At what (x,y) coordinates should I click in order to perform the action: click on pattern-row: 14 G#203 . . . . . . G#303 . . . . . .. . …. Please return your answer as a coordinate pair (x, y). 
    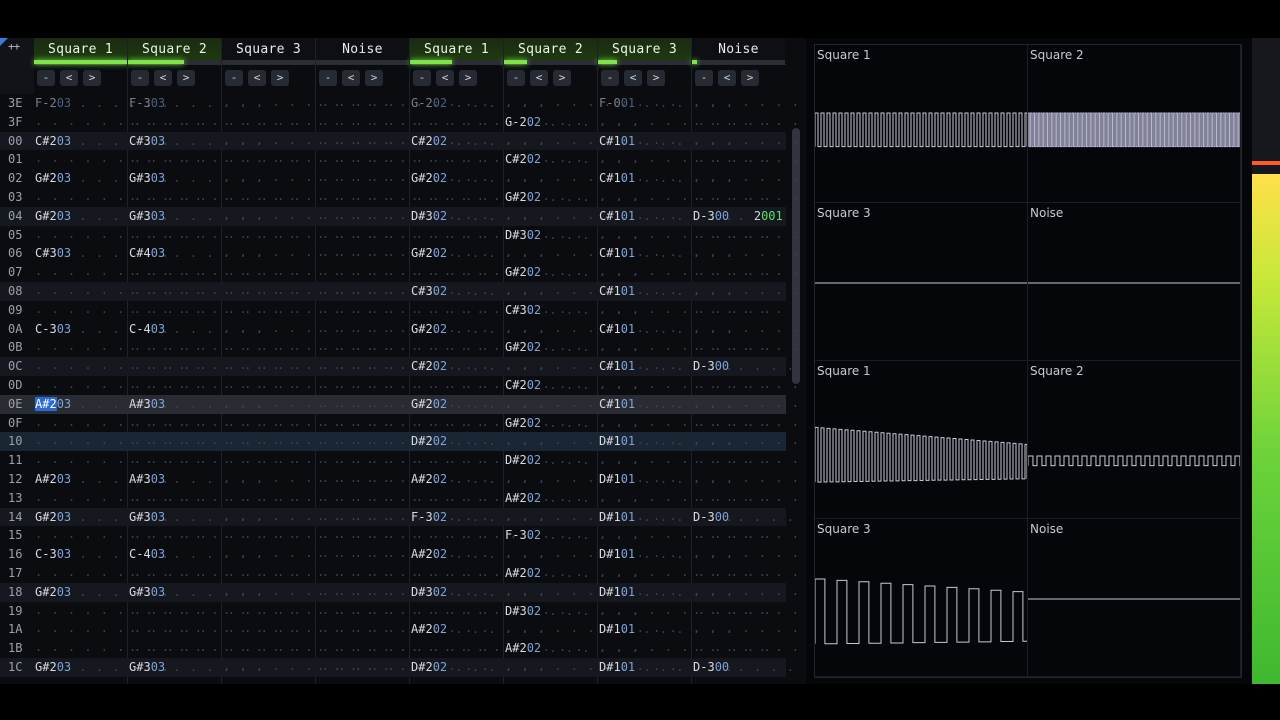
    Looking at the image, I should click on (403, 517).